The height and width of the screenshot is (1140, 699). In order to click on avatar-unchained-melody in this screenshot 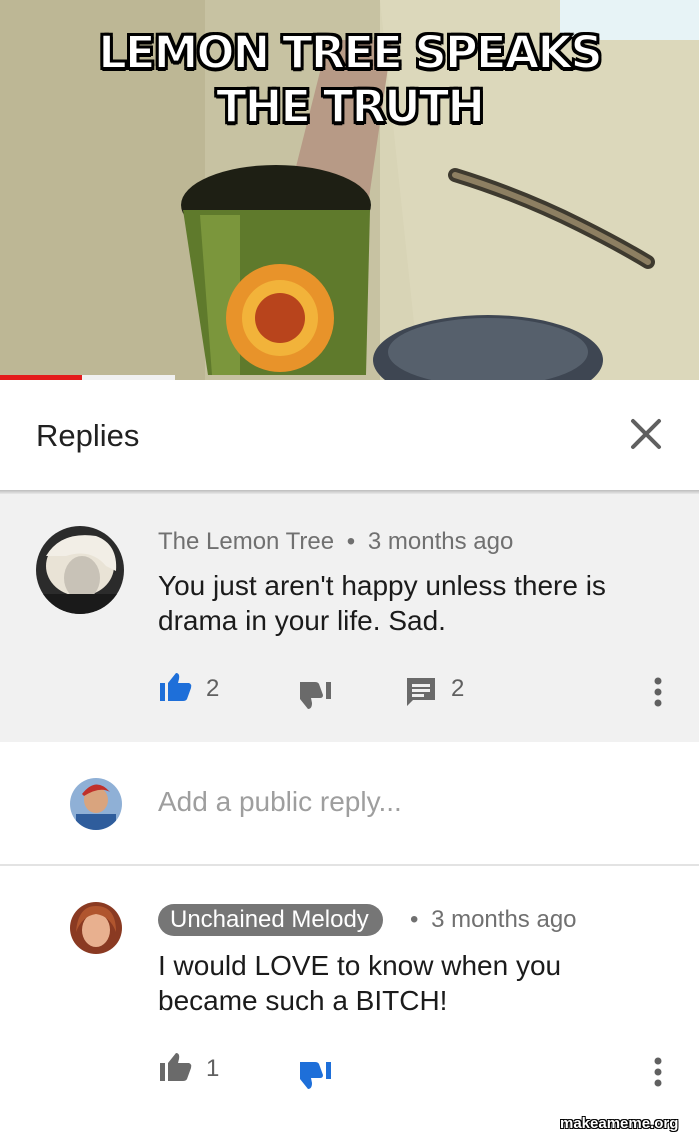, I will do `click(96, 928)`.